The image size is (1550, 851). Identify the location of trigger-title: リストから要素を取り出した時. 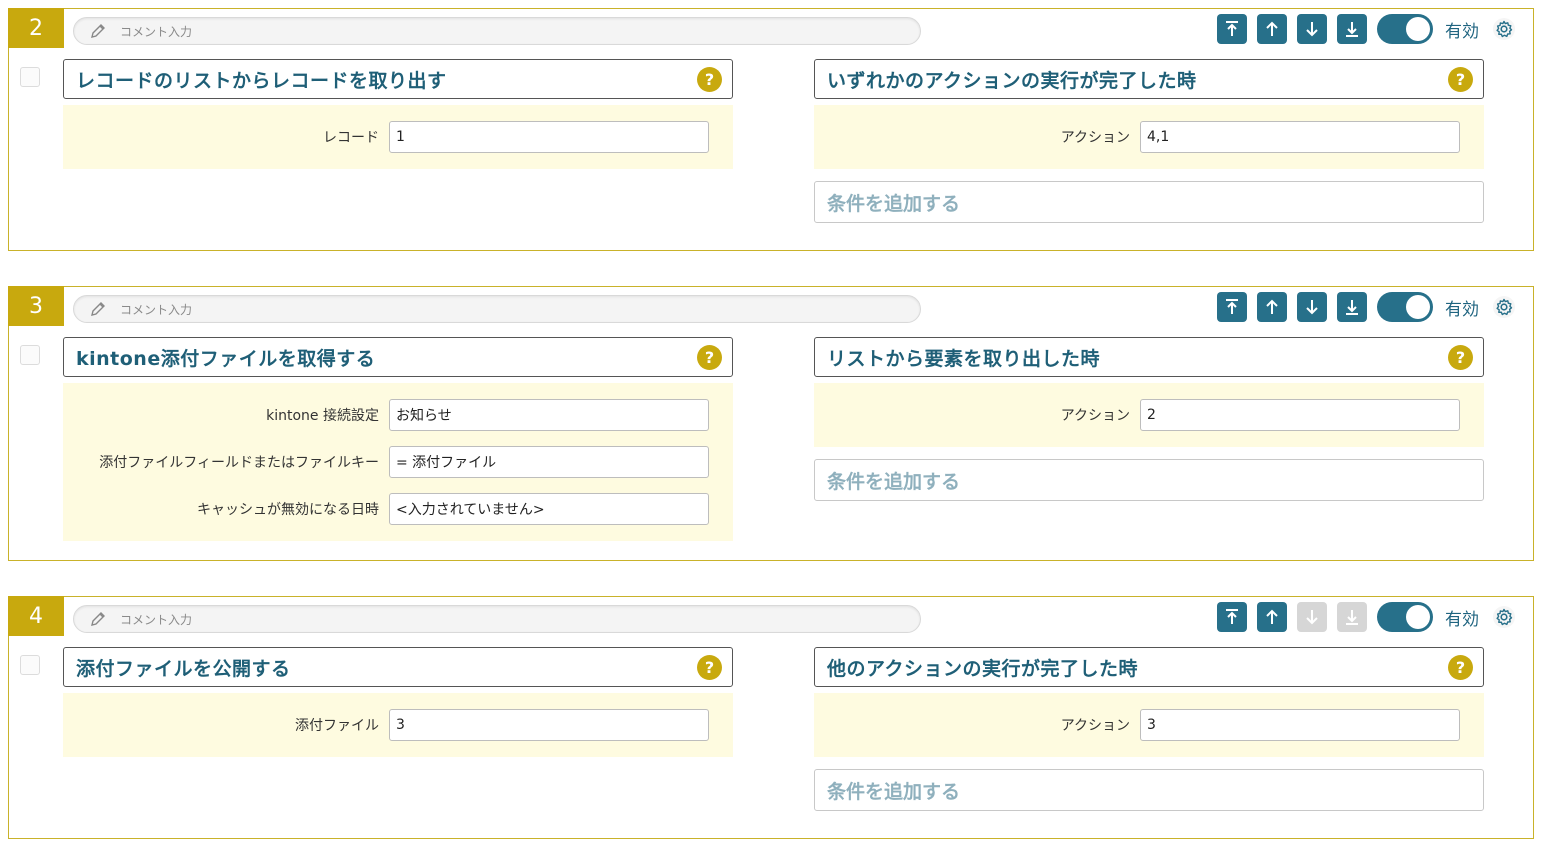
(964, 358).